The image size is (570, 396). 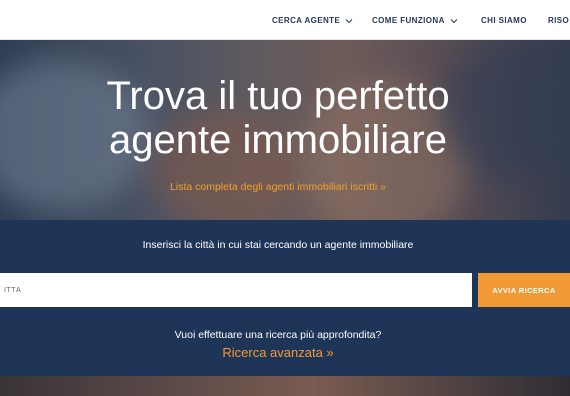 I want to click on city-search-input, so click(x=236, y=290).